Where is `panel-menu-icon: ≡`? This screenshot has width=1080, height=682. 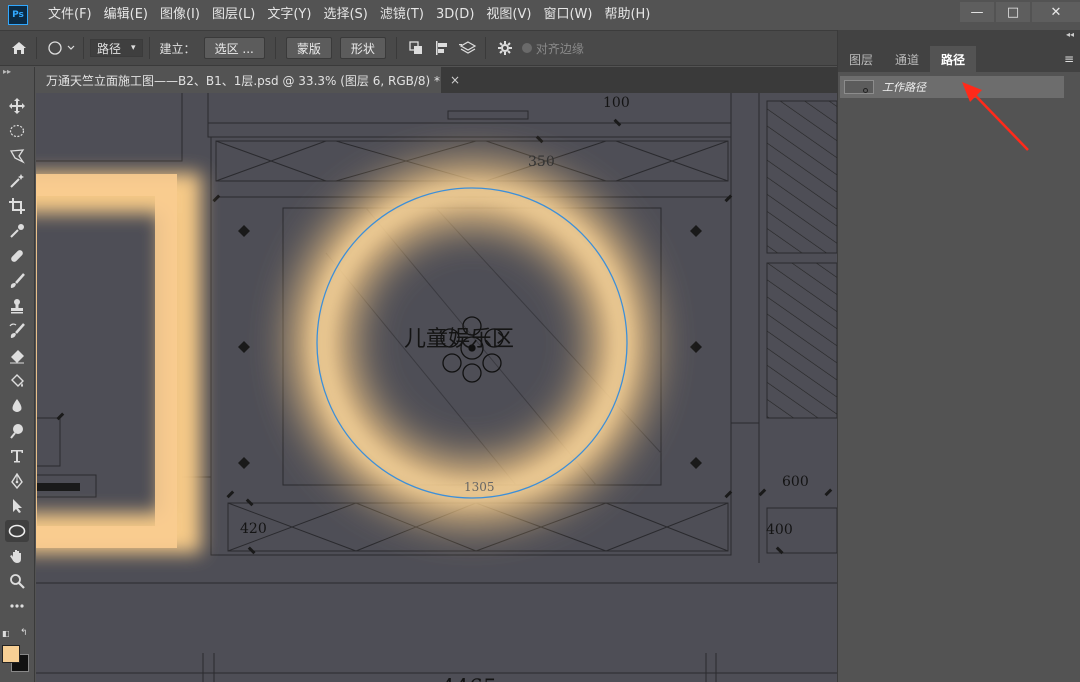 panel-menu-icon: ≡ is located at coordinates (1069, 59).